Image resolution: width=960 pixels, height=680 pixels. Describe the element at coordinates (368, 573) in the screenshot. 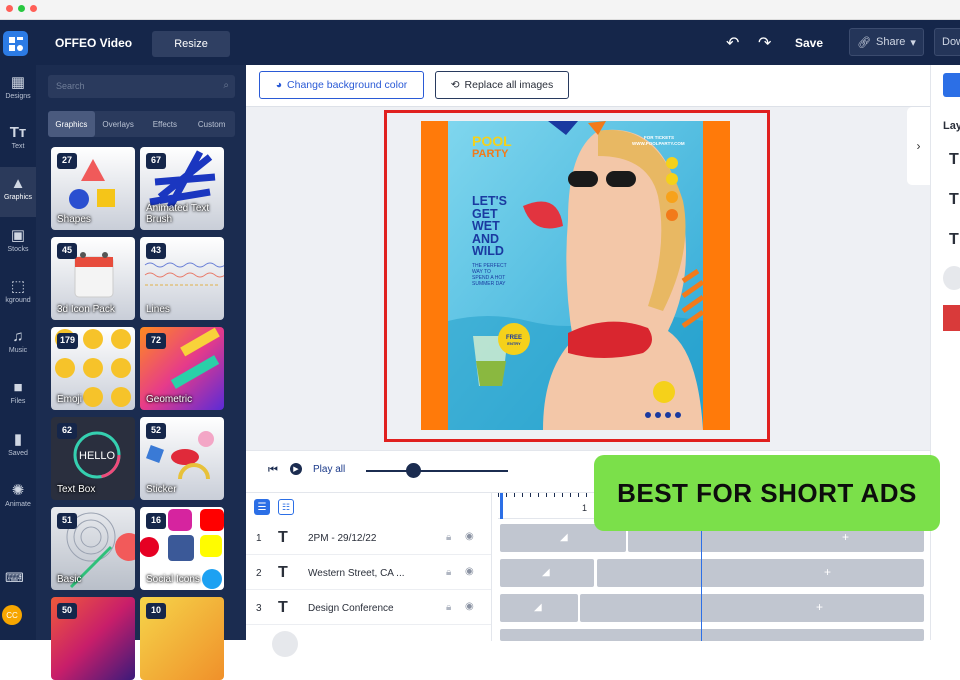

I see `layer-row: 2 T Western Street, CA ... 🔒︎ ◉` at that location.